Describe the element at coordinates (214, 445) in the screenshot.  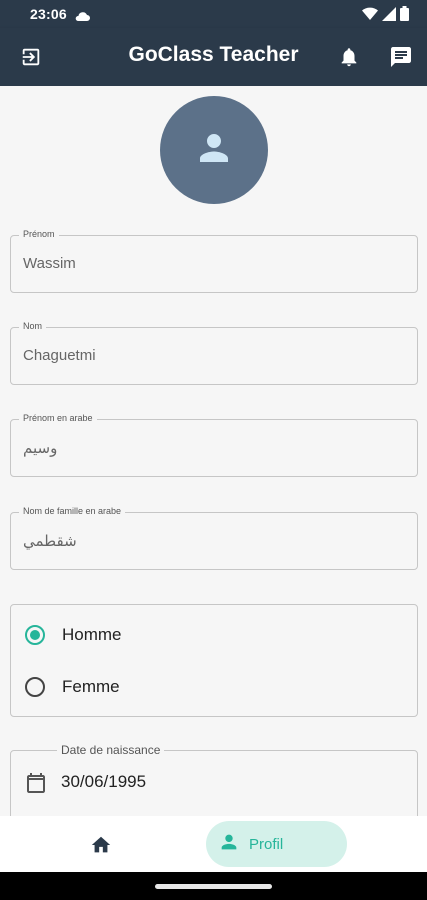
I see `arabic-first-name-field: Prénom en arabe وسيم` at that location.